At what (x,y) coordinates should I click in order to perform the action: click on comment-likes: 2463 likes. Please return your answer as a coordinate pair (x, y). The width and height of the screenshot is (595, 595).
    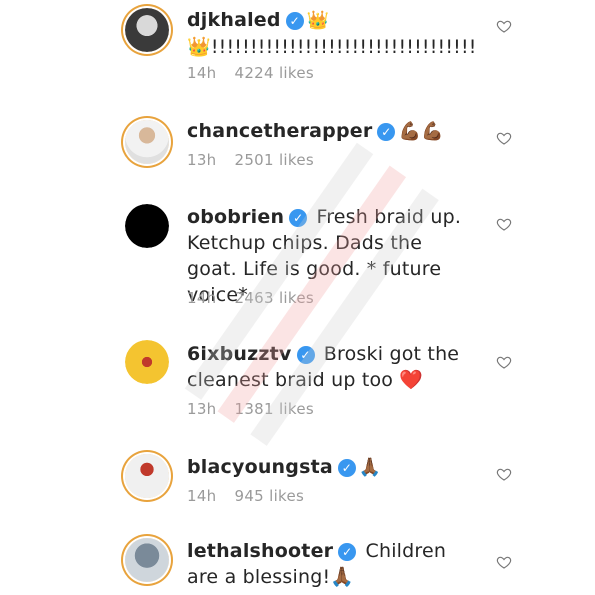
    Looking at the image, I should click on (274, 298).